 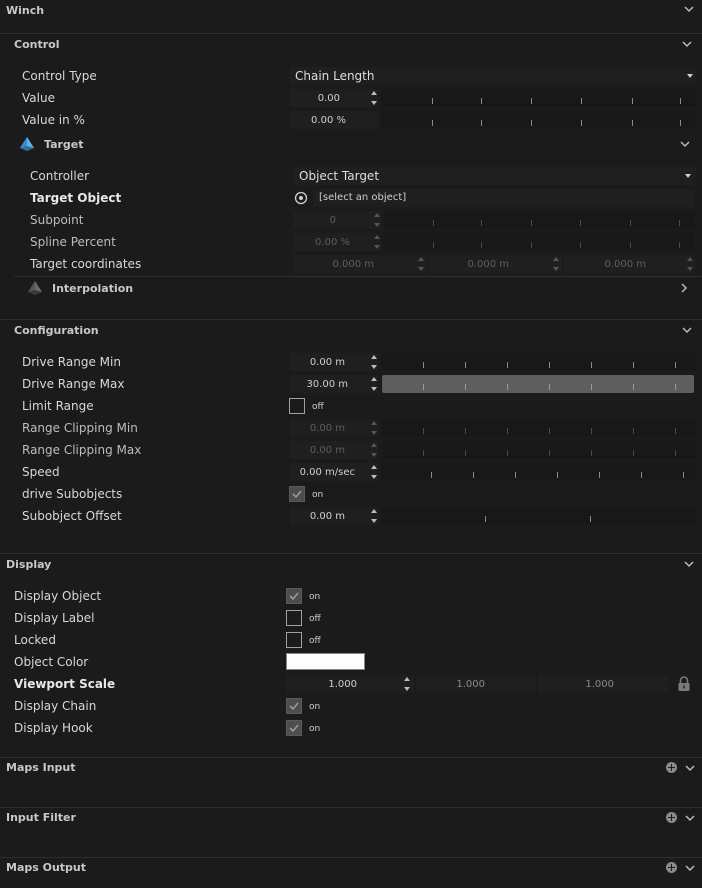 I want to click on range-clipping-min-slider, so click(x=539, y=428).